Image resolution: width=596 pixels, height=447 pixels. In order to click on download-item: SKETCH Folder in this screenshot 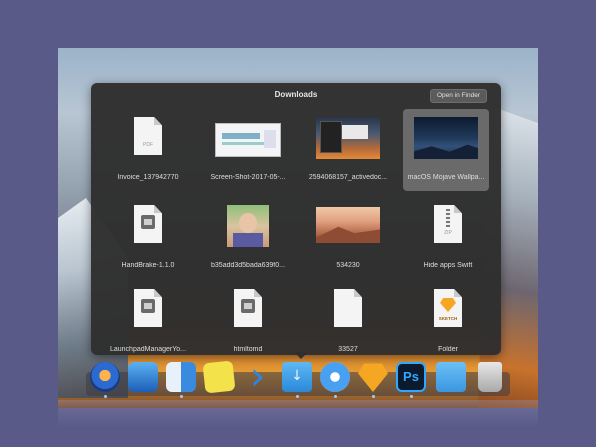, I will do `click(448, 322)`.